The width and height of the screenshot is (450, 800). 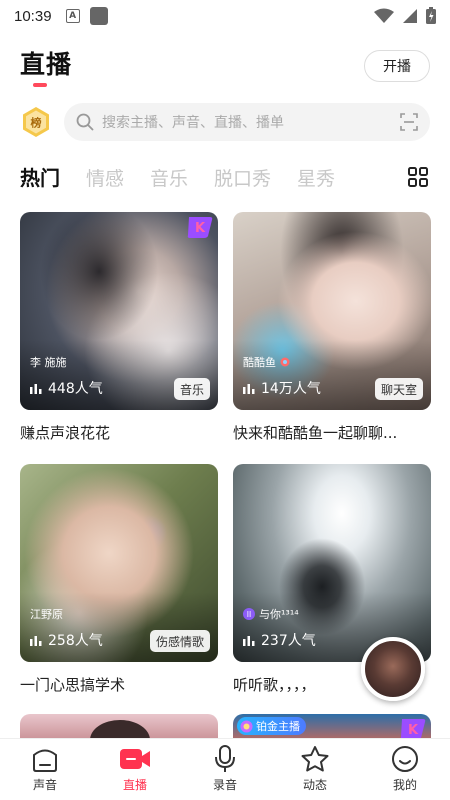 What do you see at coordinates (119, 563) in the screenshot?
I see `live-card-cover: 江野原 258人气 伤感情歌` at bounding box center [119, 563].